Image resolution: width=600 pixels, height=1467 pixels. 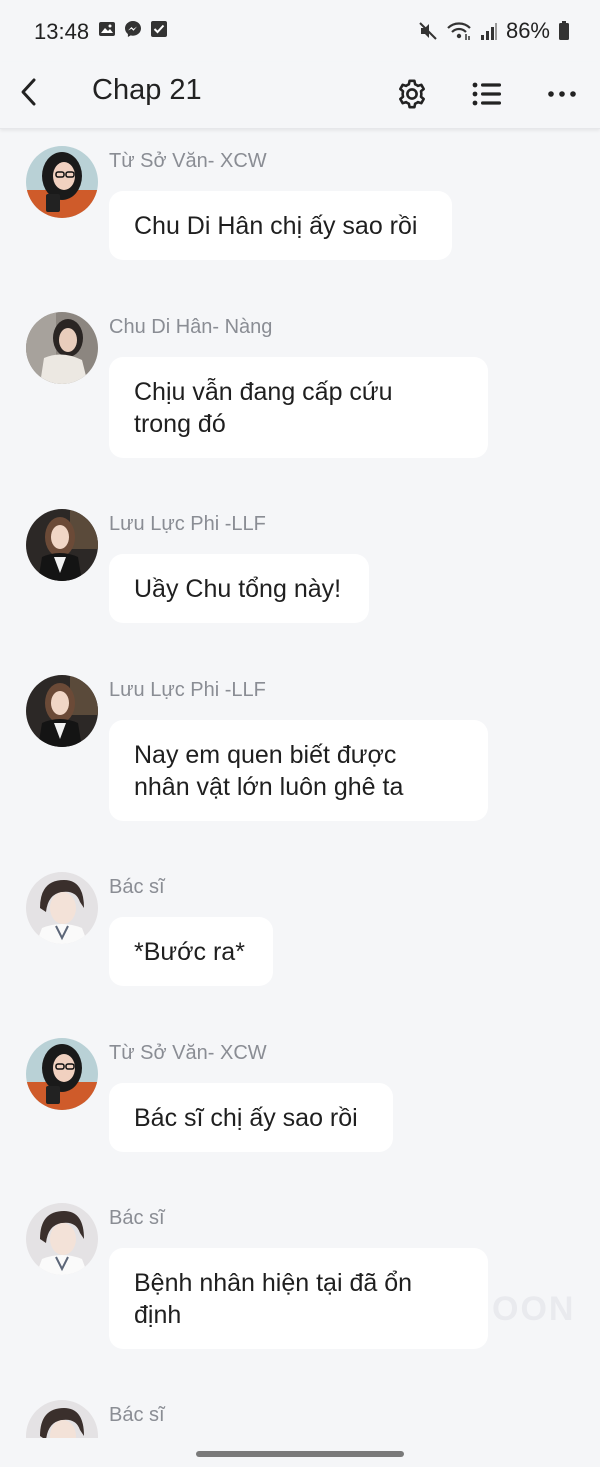 What do you see at coordinates (147, 90) in the screenshot?
I see `page-title: Chap 21` at bounding box center [147, 90].